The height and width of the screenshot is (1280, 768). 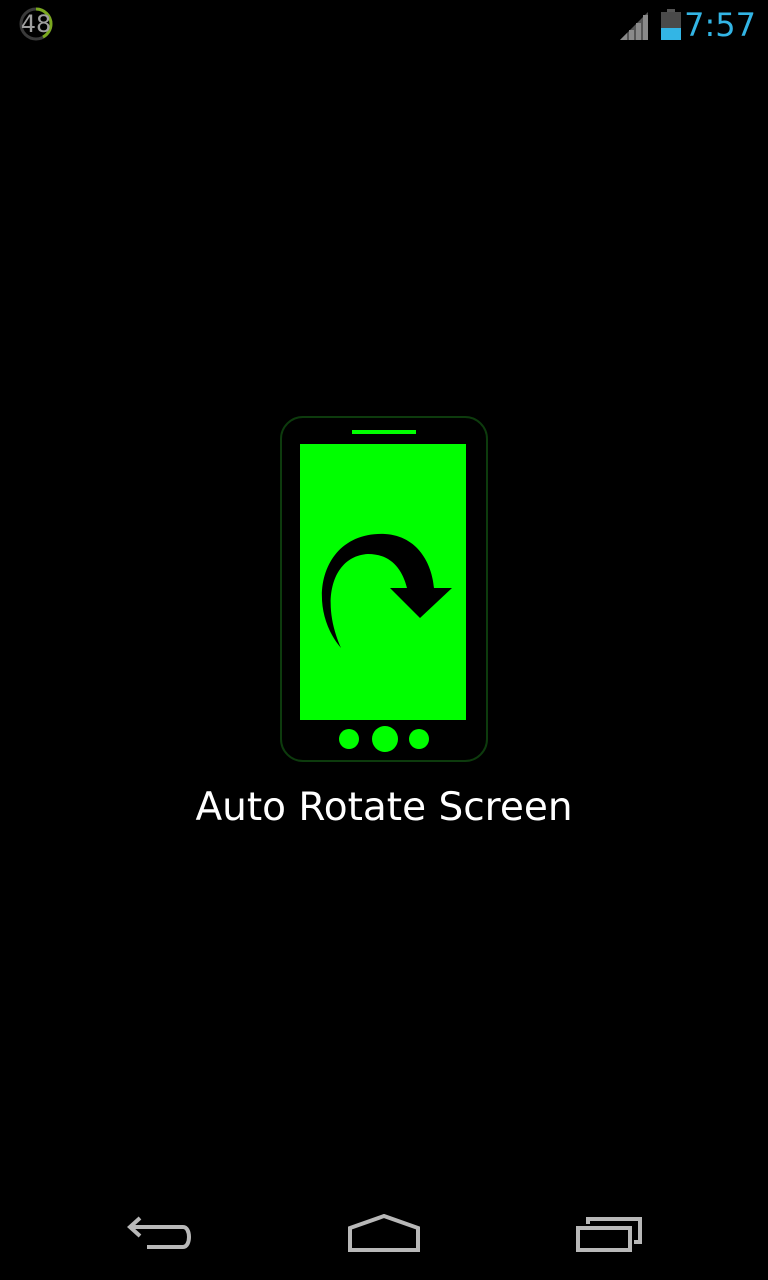 I want to click on recent-apps-button, so click(x=610, y=1234).